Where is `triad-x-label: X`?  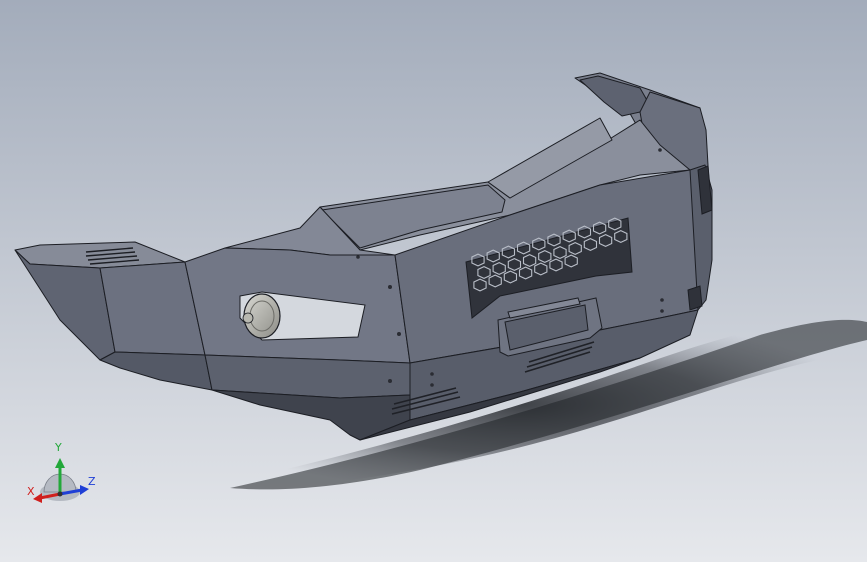 triad-x-label: X is located at coordinates (31, 491).